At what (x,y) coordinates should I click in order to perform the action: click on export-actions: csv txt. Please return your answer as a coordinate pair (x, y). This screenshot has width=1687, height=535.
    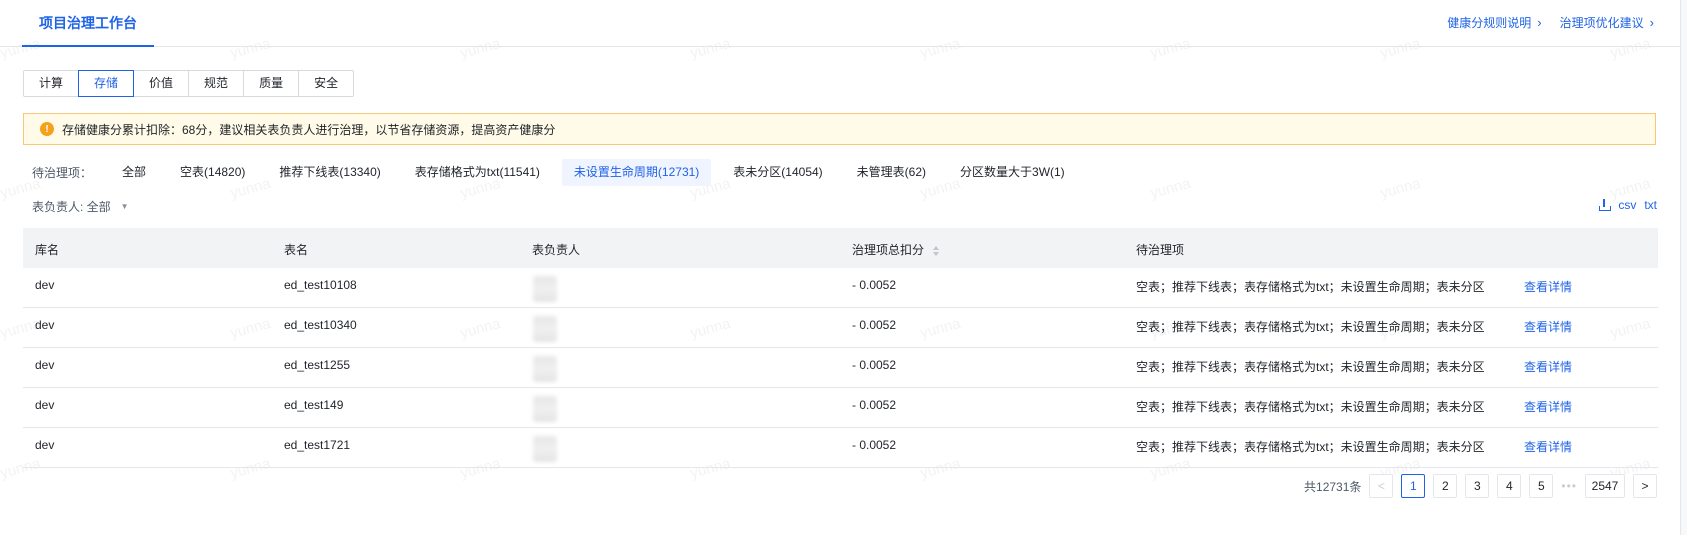
    Looking at the image, I should click on (1627, 205).